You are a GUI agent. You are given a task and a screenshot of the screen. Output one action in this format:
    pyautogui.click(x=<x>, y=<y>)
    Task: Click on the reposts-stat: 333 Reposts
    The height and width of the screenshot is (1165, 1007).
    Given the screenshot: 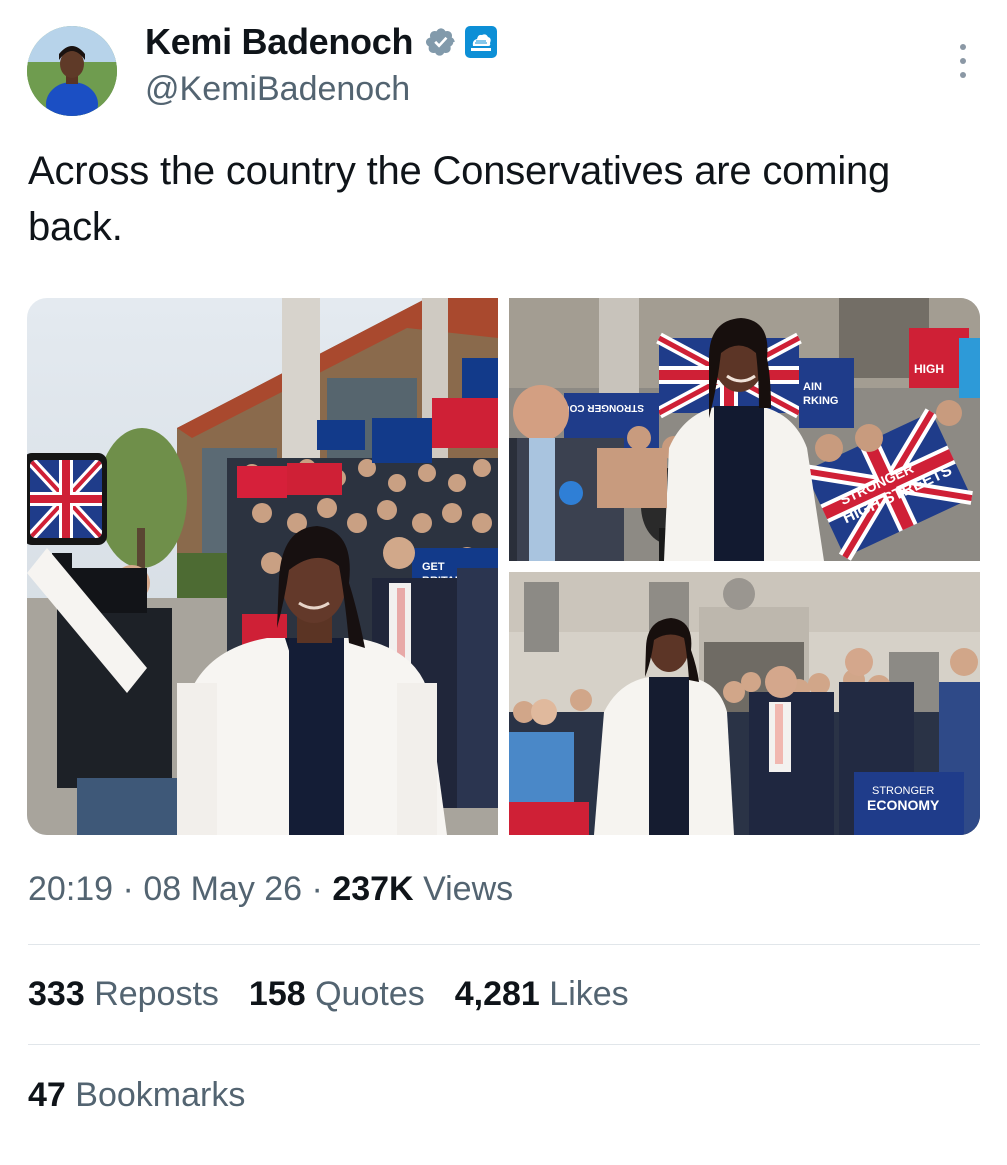 What is the action you would take?
    pyautogui.click(x=123, y=994)
    